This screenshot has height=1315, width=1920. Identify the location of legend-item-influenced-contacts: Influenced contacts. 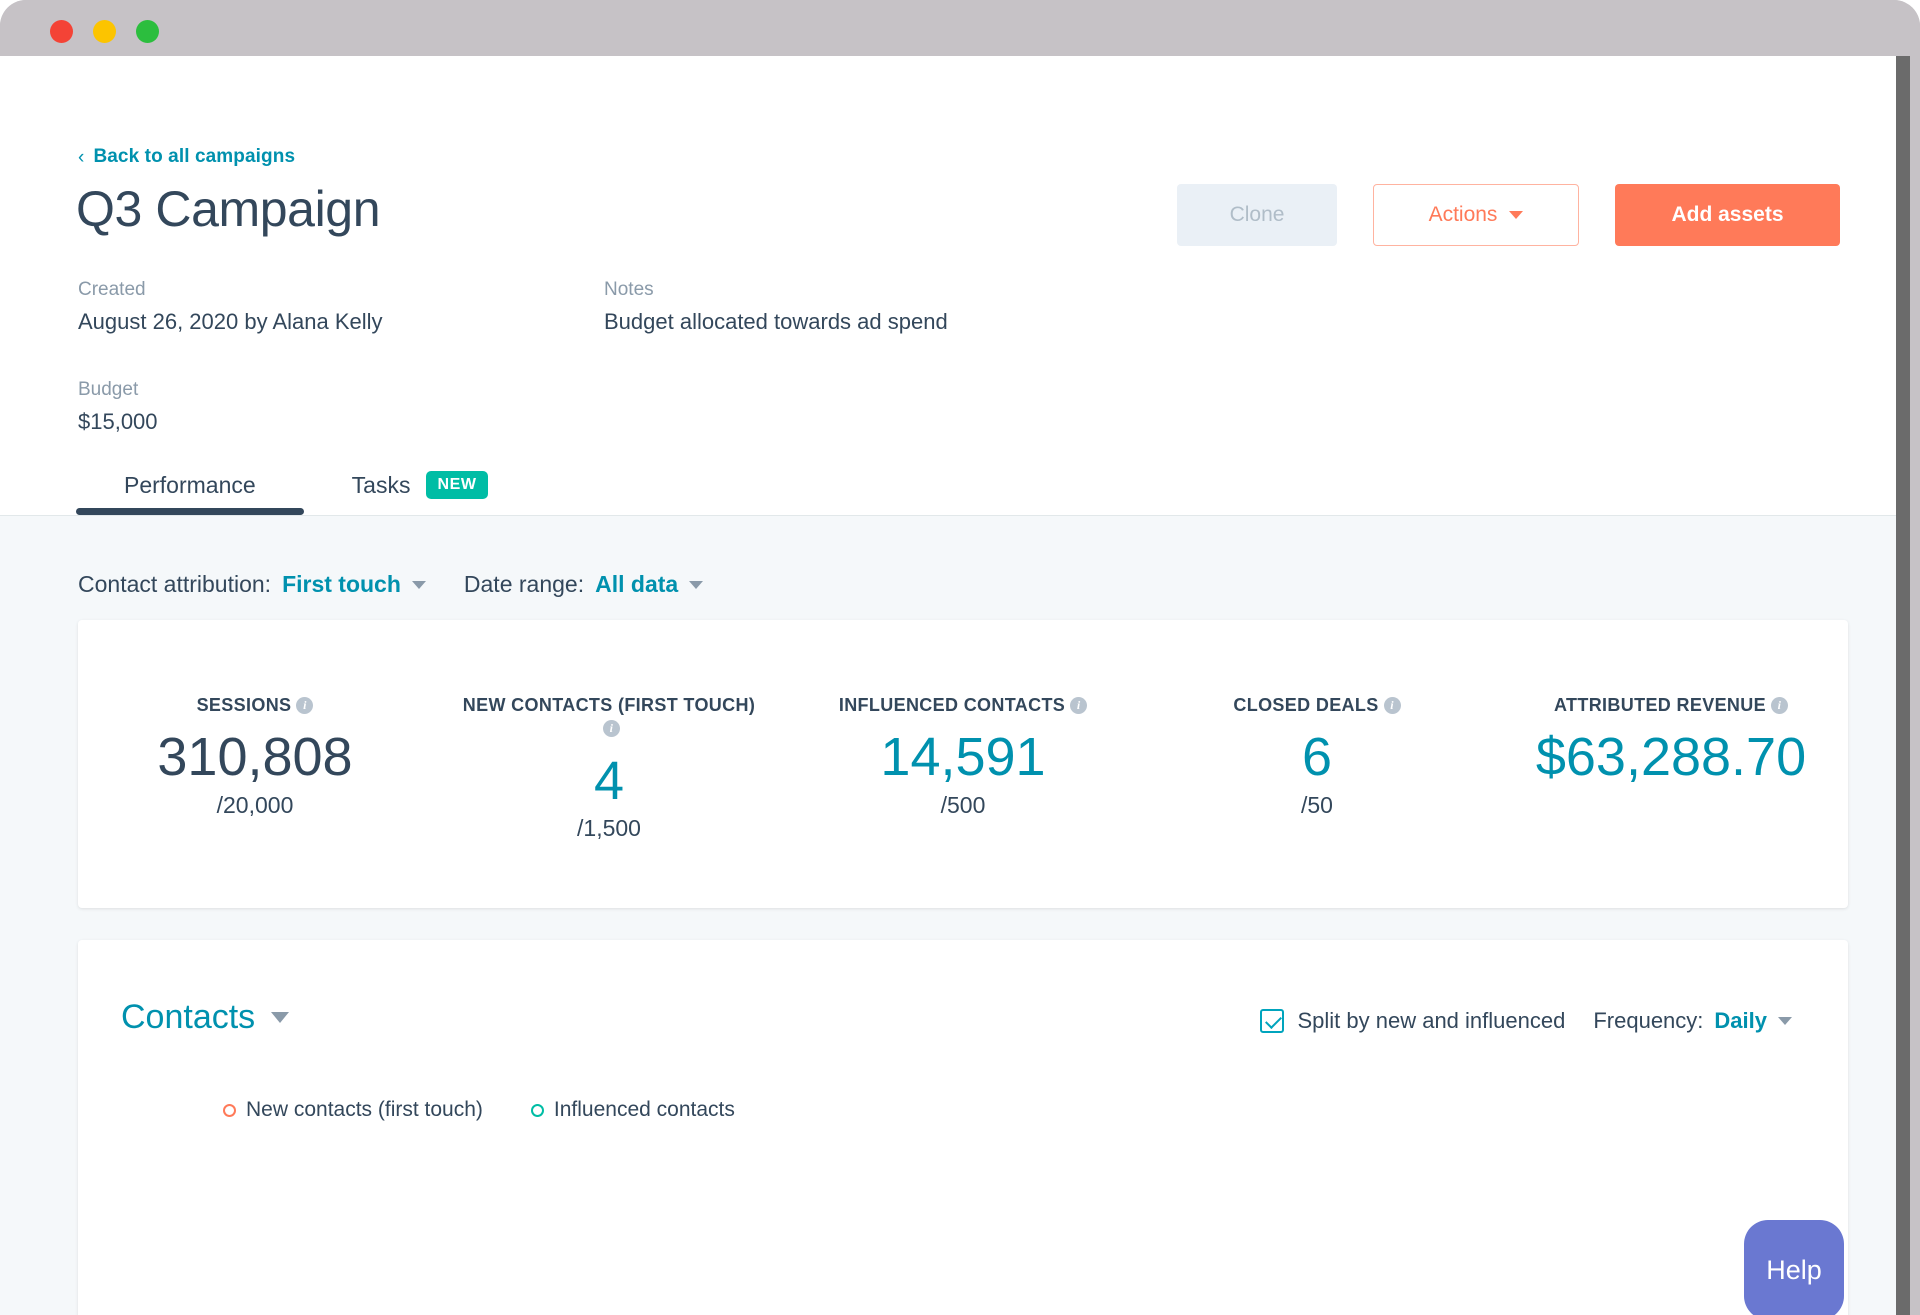
(632, 1110).